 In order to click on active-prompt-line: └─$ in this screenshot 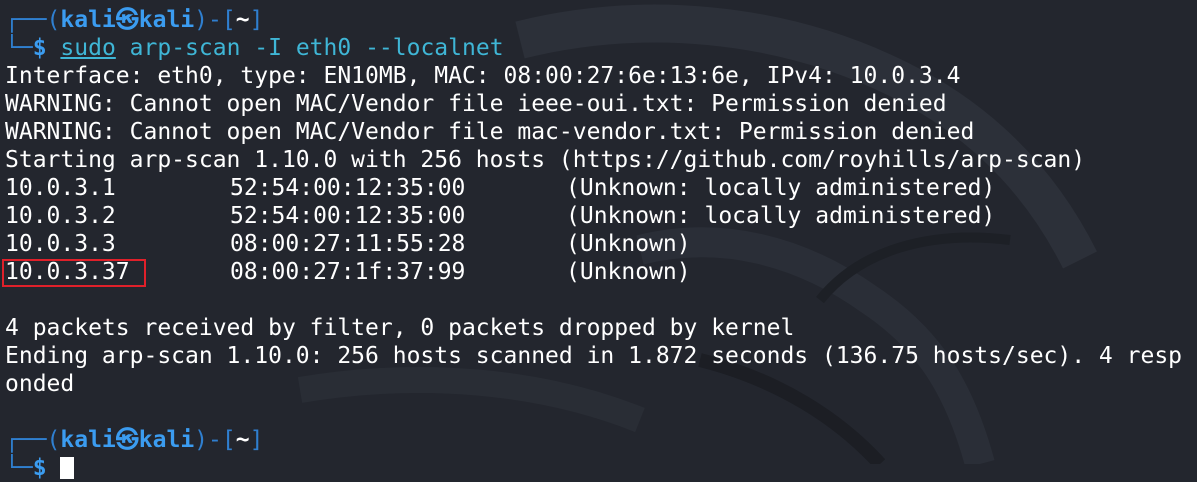, I will do `click(601, 468)`.